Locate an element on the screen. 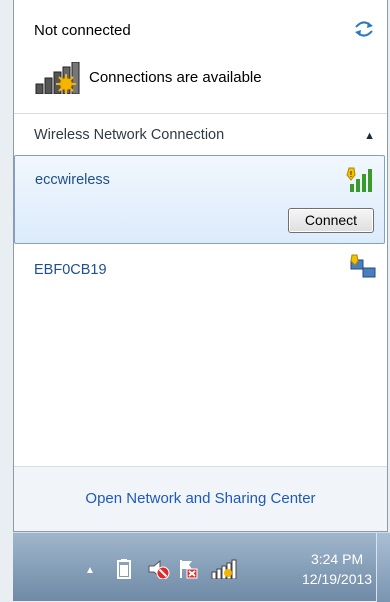 Image resolution: width=390 pixels, height=602 pixels. wifi-signal-secured-icon: ! is located at coordinates (359, 179).